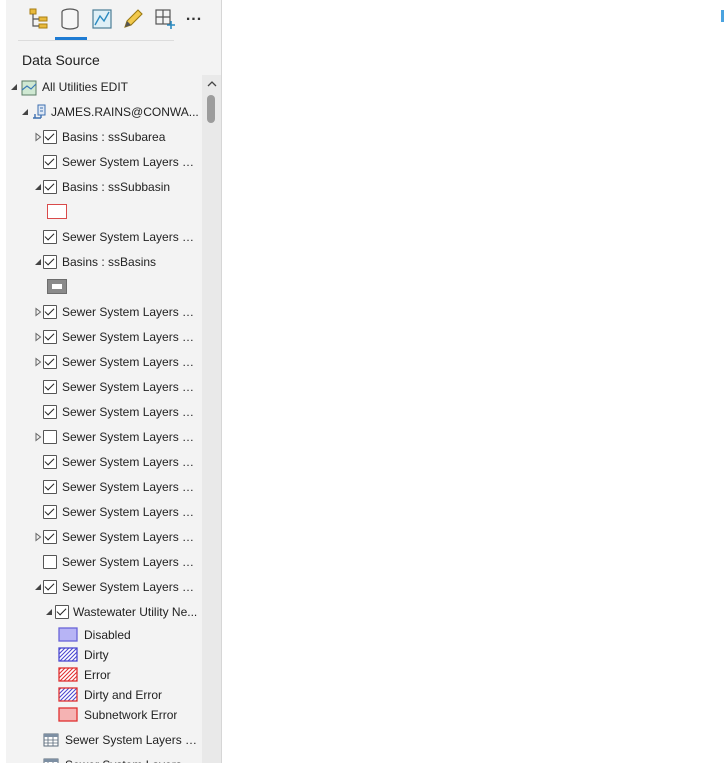 This screenshot has width=726, height=763. What do you see at coordinates (123, 695) in the screenshot?
I see `legend-label: Dirty and Error` at bounding box center [123, 695].